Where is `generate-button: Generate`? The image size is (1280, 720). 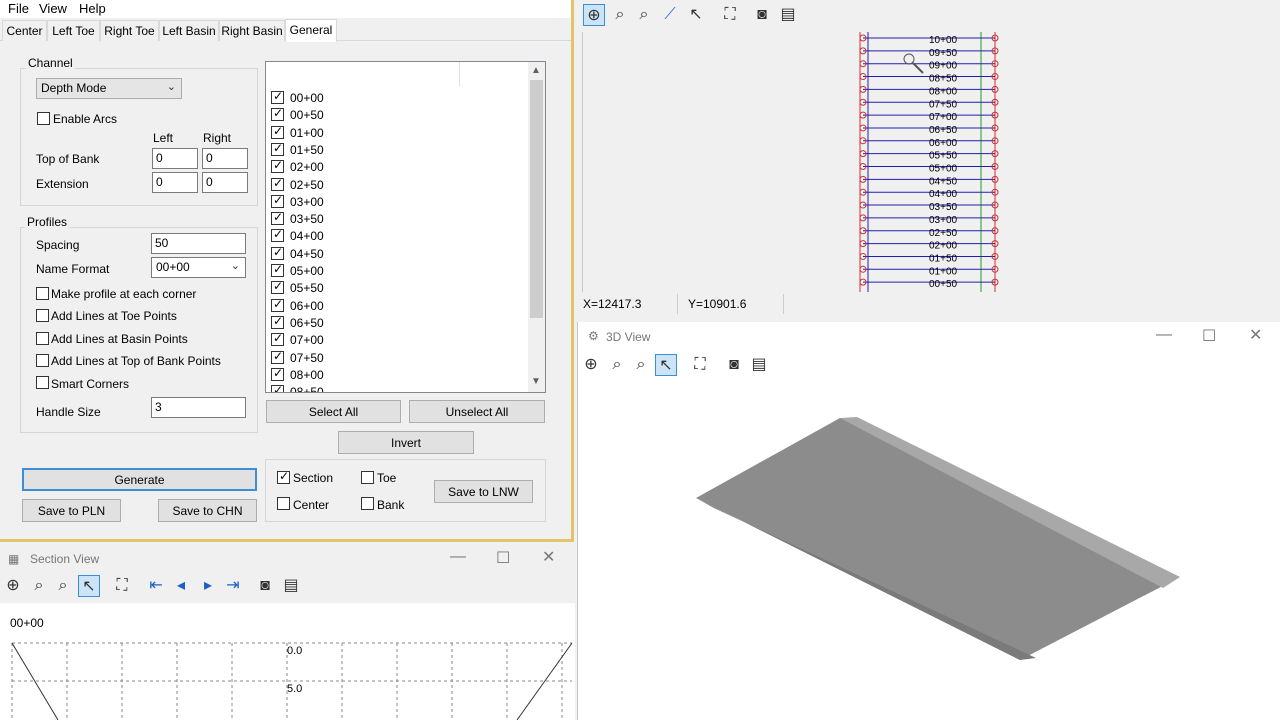 generate-button: Generate is located at coordinates (139, 479).